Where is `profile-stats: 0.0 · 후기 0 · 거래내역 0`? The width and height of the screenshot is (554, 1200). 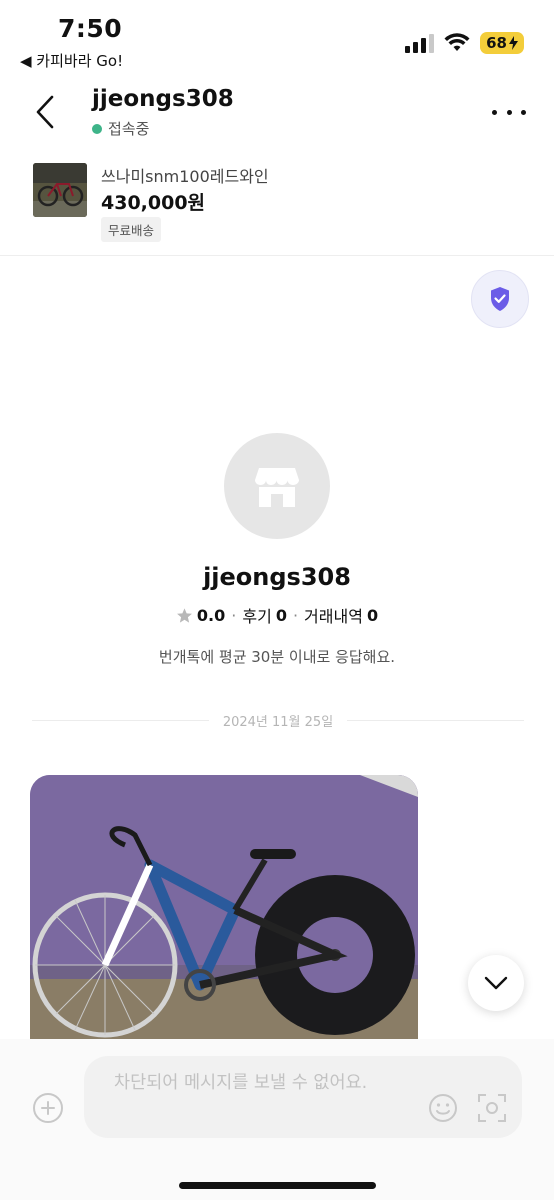 profile-stats: 0.0 · 후기 0 · 거래내역 0 is located at coordinates (277, 615).